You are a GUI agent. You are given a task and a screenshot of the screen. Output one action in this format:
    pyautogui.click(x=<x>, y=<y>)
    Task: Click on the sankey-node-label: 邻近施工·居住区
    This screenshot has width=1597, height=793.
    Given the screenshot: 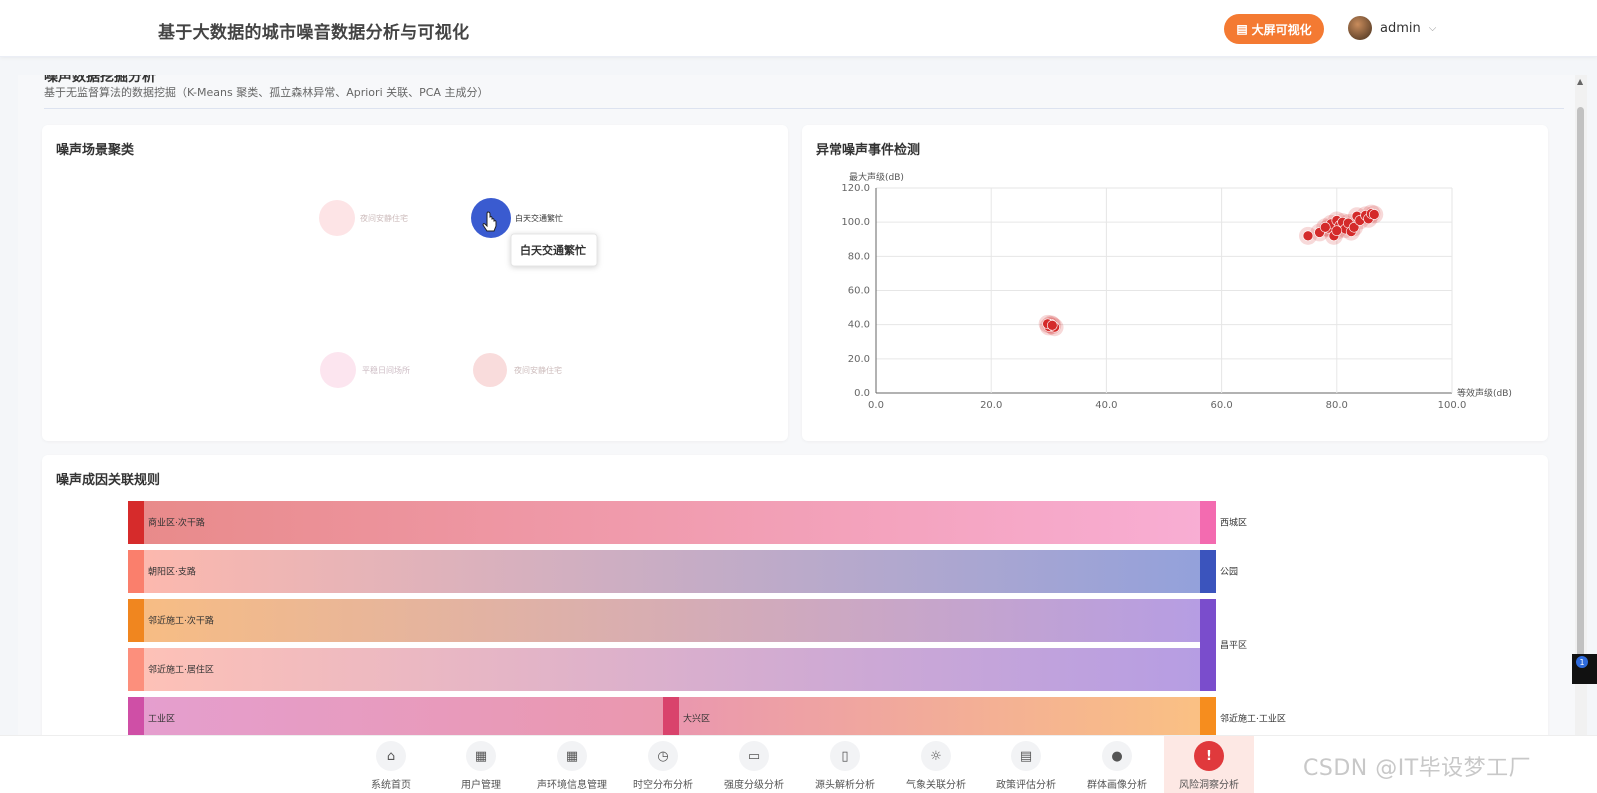 What is the action you would take?
    pyautogui.click(x=181, y=670)
    